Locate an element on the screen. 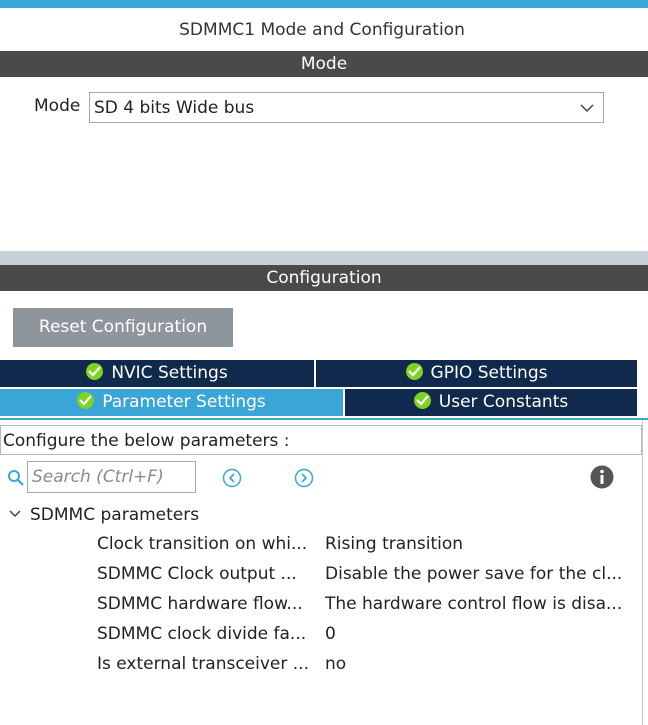  previous-result-icon is located at coordinates (232, 478).